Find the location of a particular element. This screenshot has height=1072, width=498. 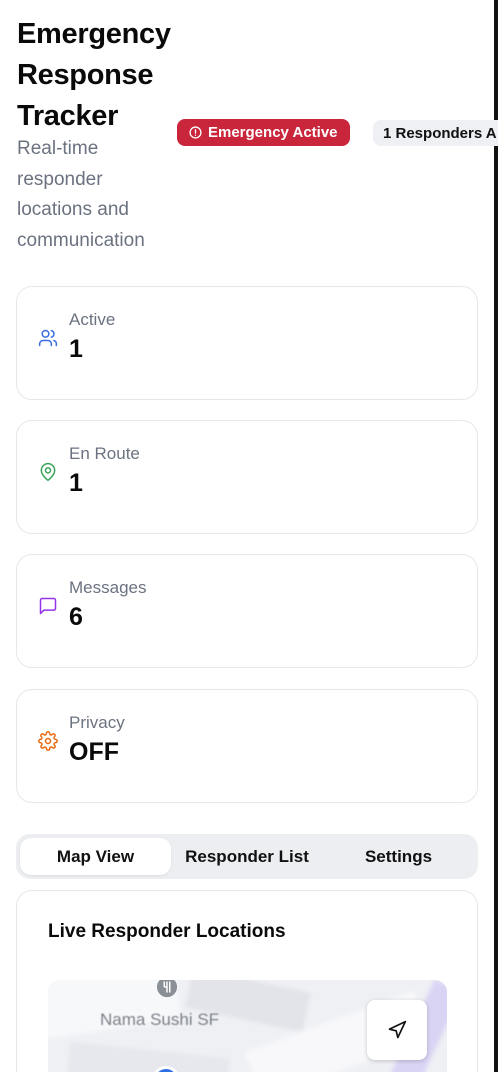

stat-label: En Route is located at coordinates (104, 453).